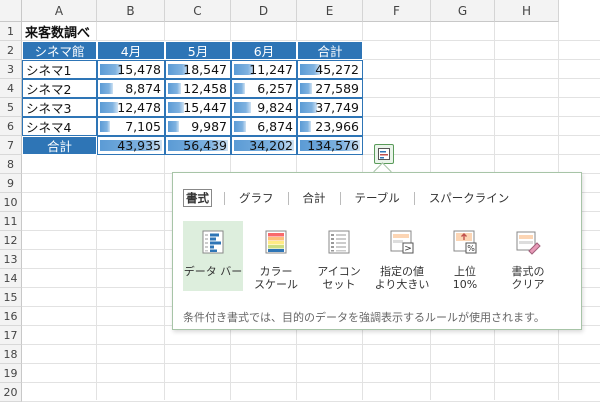 The image size is (600, 402). I want to click on data-cell: 8,874, so click(131, 88).